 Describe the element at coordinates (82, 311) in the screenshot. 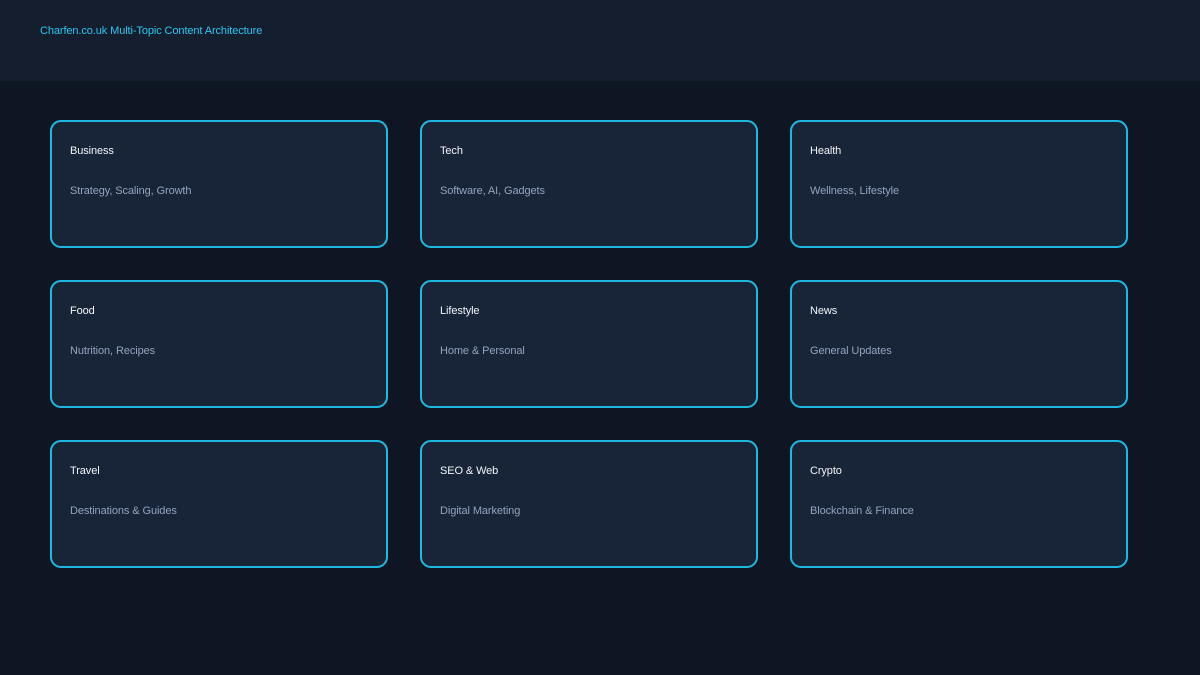

I see `topic-card-title: Food` at that location.